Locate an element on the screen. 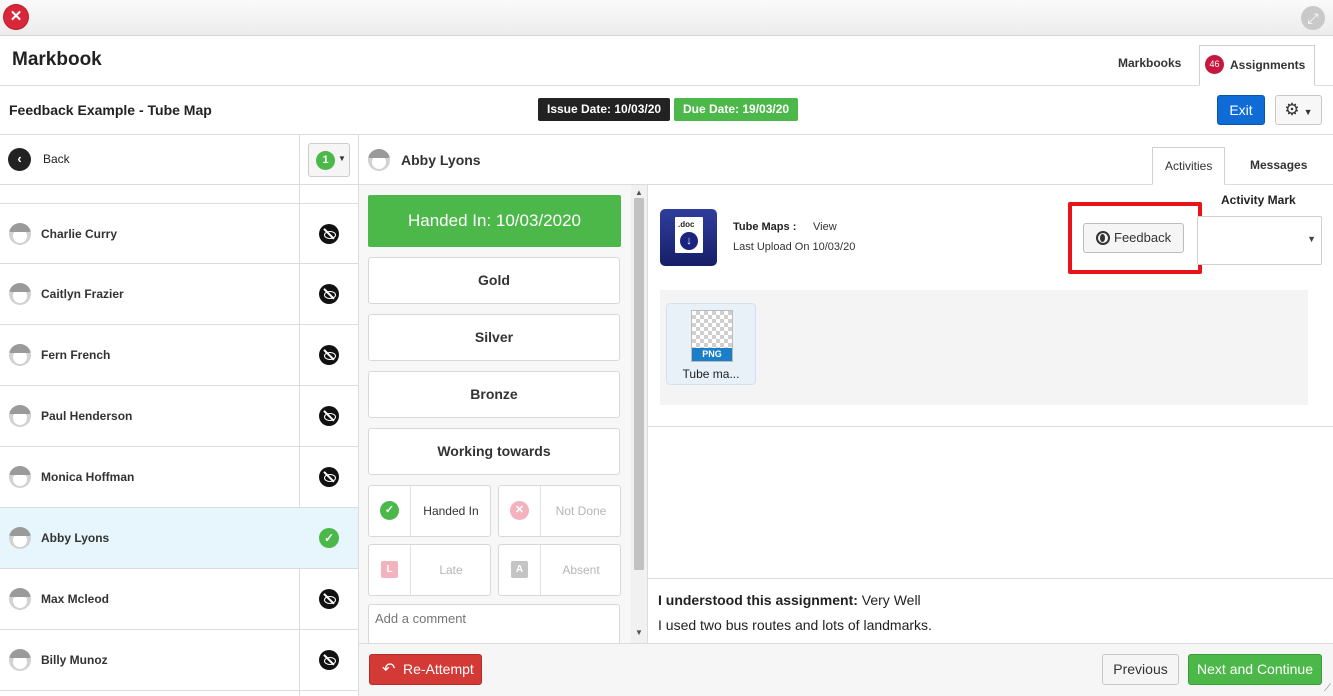  title-bar: Markbook Markbooks 46 Assignments is located at coordinates (666, 61).